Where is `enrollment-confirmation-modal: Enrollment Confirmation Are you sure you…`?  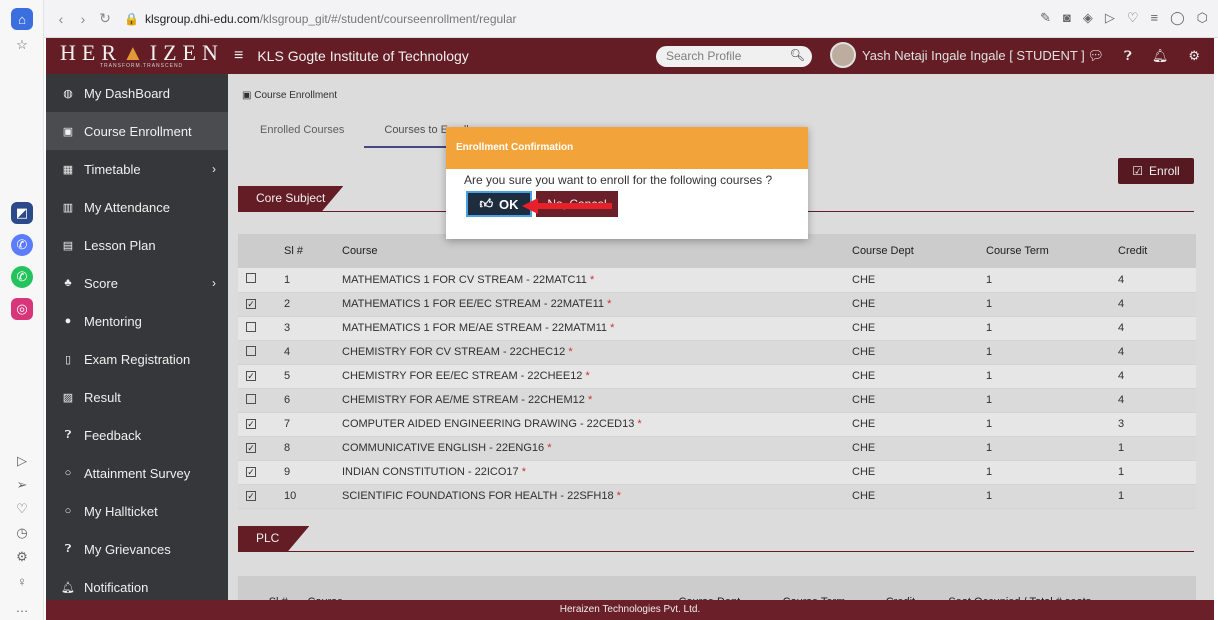
enrollment-confirmation-modal: Enrollment Confirmation Are you sure you… is located at coordinates (627, 183).